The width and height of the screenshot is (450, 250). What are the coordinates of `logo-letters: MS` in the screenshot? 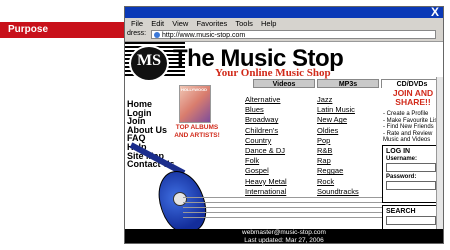 It's located at (149, 60).